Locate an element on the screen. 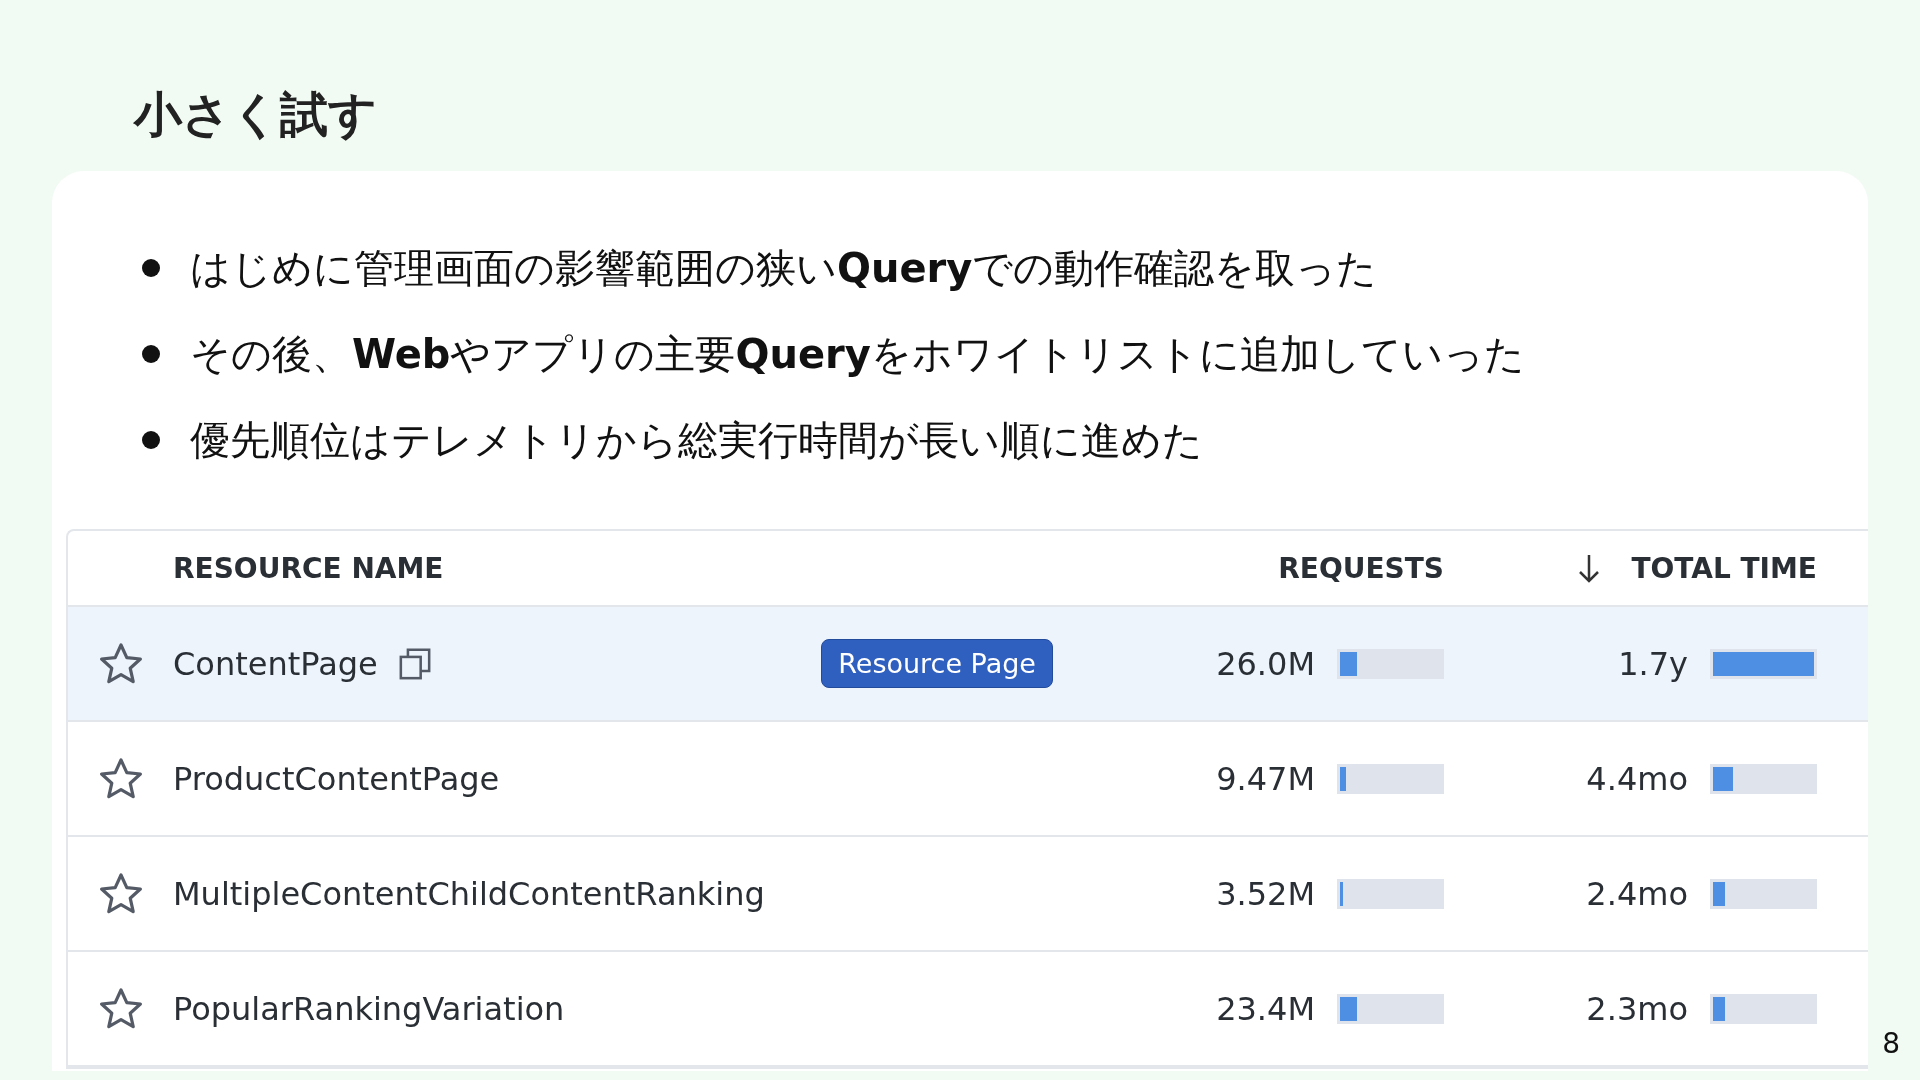 The height and width of the screenshot is (1080, 1920). resource-page-button: Resource Page is located at coordinates (937, 663).